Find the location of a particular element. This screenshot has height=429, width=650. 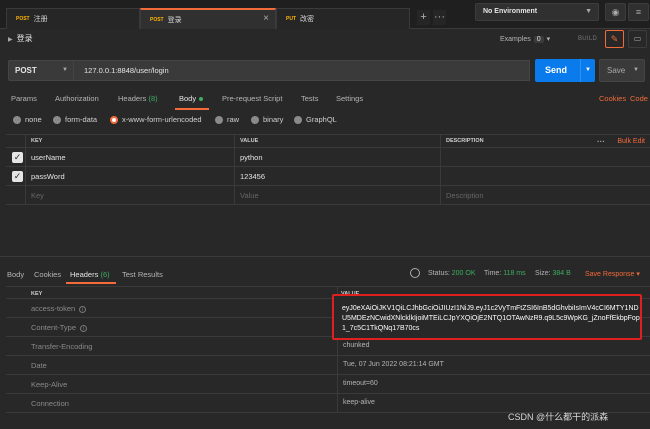

send-button: Send ▼ is located at coordinates (565, 70).